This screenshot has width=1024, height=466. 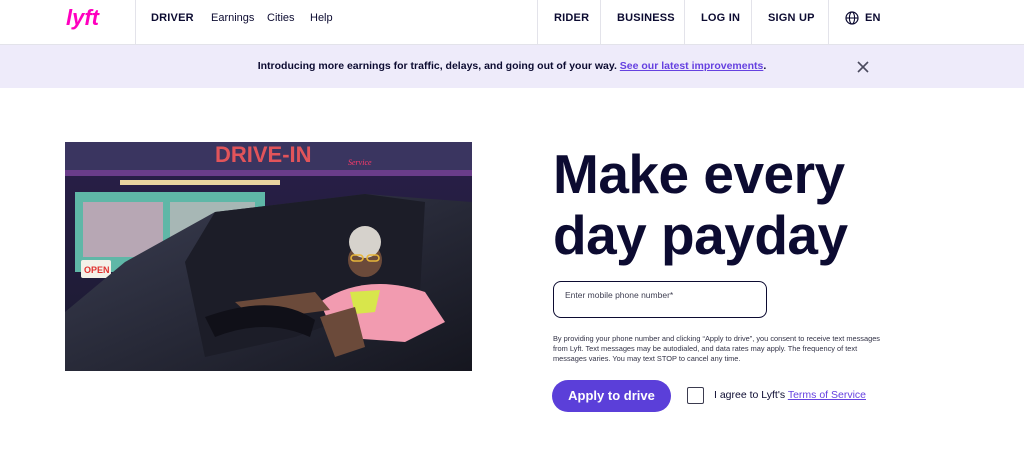 I want to click on nav-help: Help, so click(x=321, y=22).